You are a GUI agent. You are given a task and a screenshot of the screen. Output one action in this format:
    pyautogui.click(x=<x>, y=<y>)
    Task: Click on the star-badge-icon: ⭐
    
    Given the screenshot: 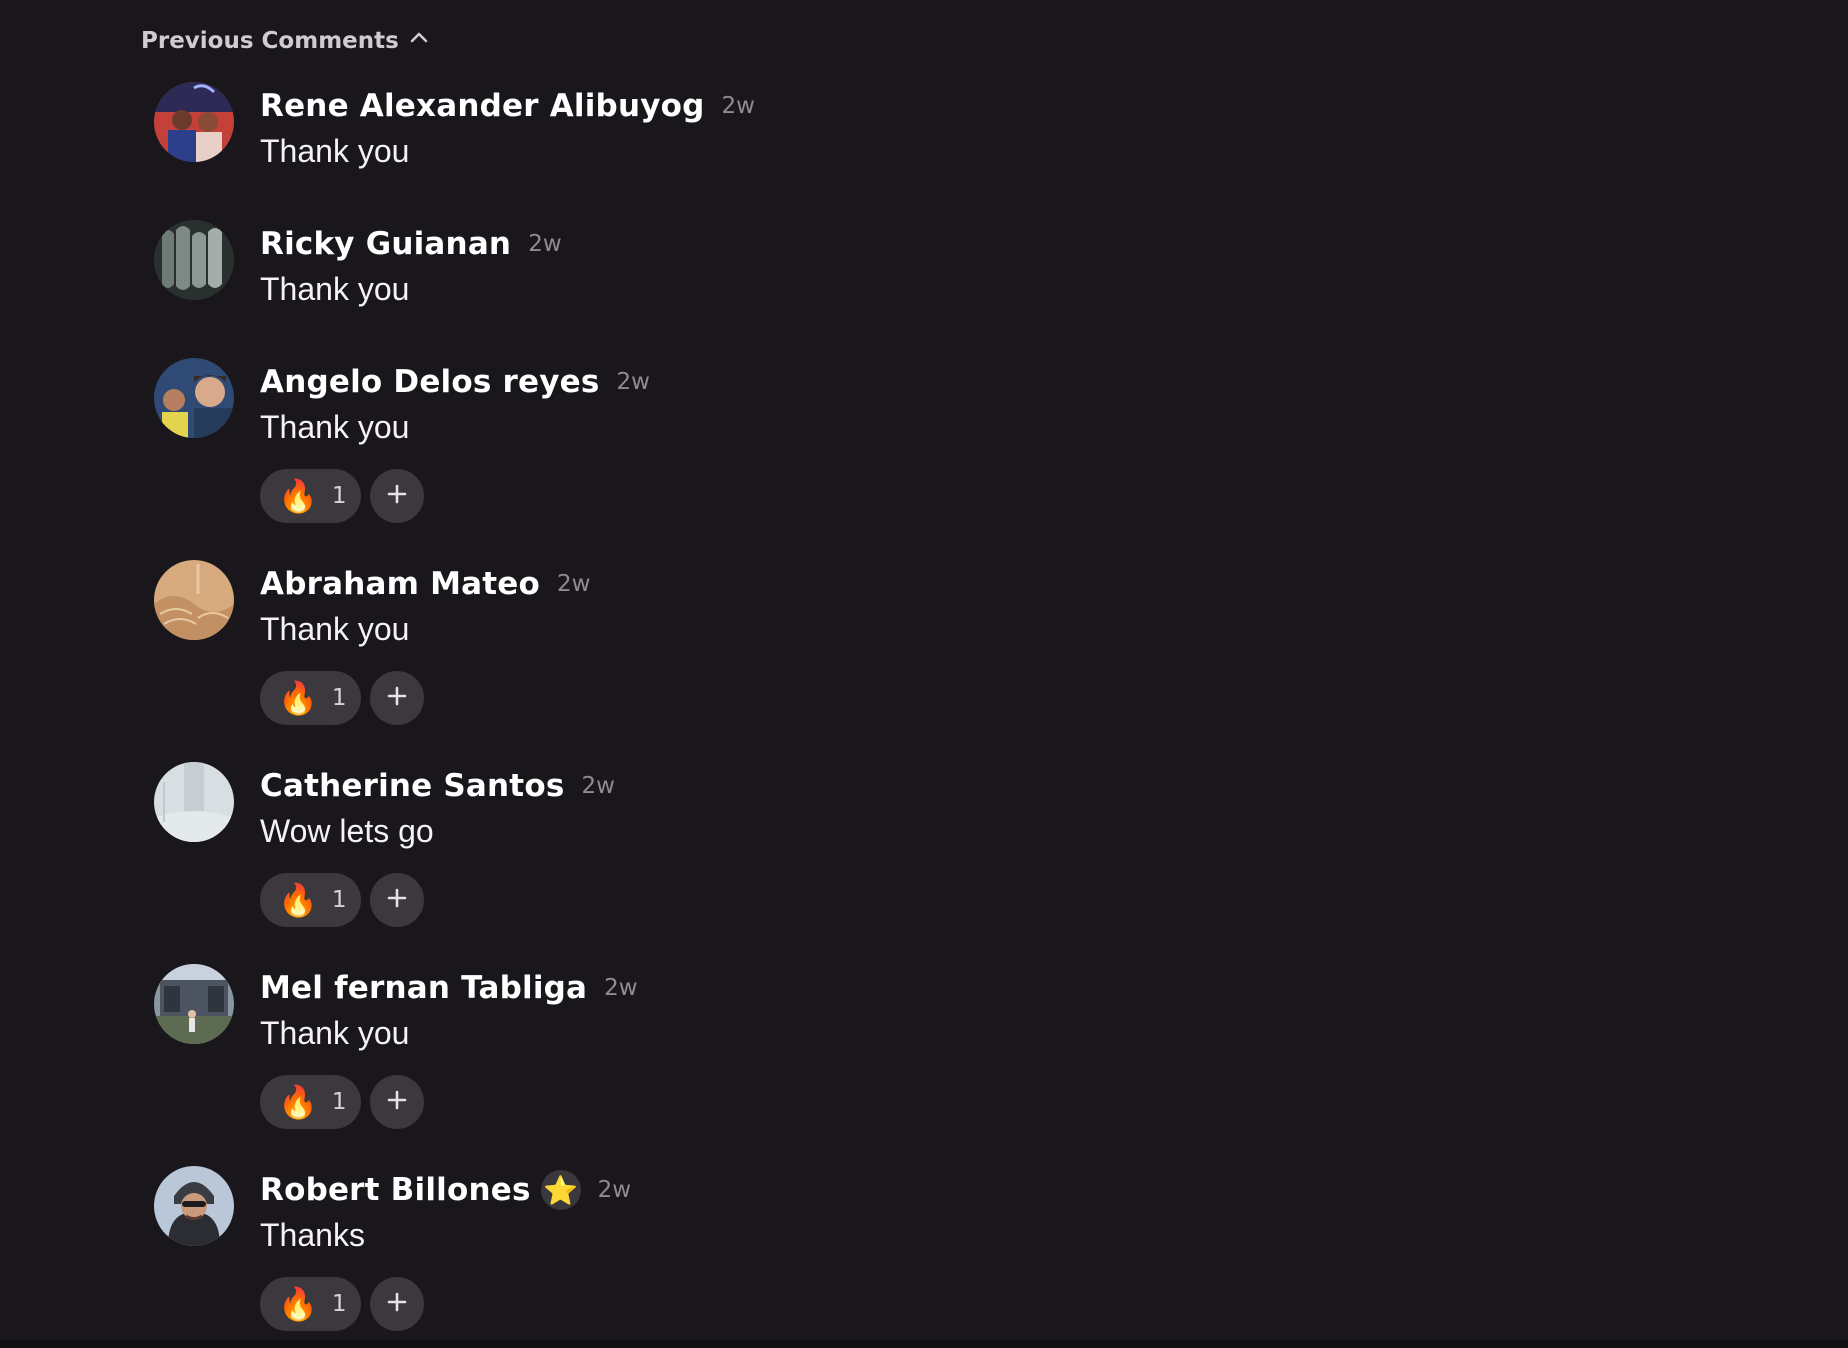 What is the action you would take?
    pyautogui.click(x=560, y=1190)
    